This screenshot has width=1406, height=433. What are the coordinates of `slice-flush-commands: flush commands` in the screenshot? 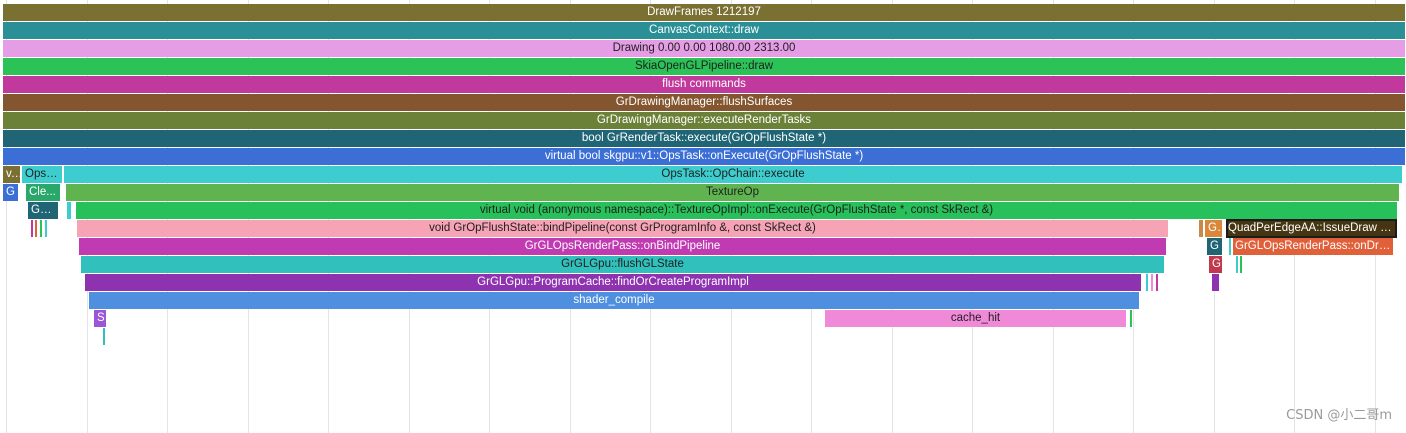 It's located at (704, 84).